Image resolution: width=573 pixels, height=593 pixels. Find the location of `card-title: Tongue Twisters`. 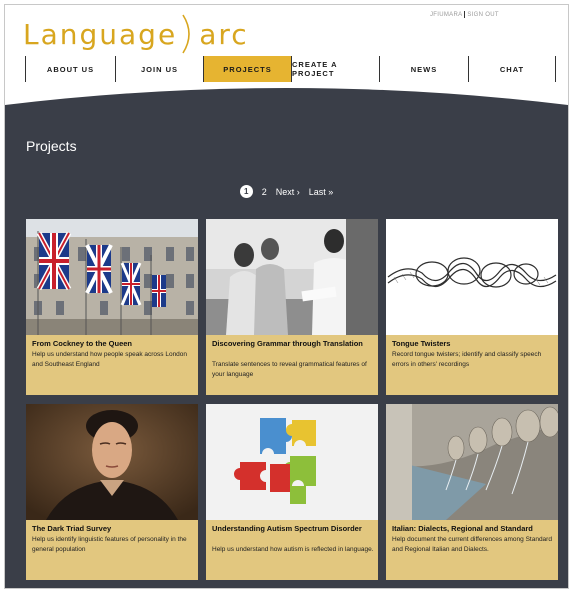

card-title: Tongue Twisters is located at coordinates (421, 343).